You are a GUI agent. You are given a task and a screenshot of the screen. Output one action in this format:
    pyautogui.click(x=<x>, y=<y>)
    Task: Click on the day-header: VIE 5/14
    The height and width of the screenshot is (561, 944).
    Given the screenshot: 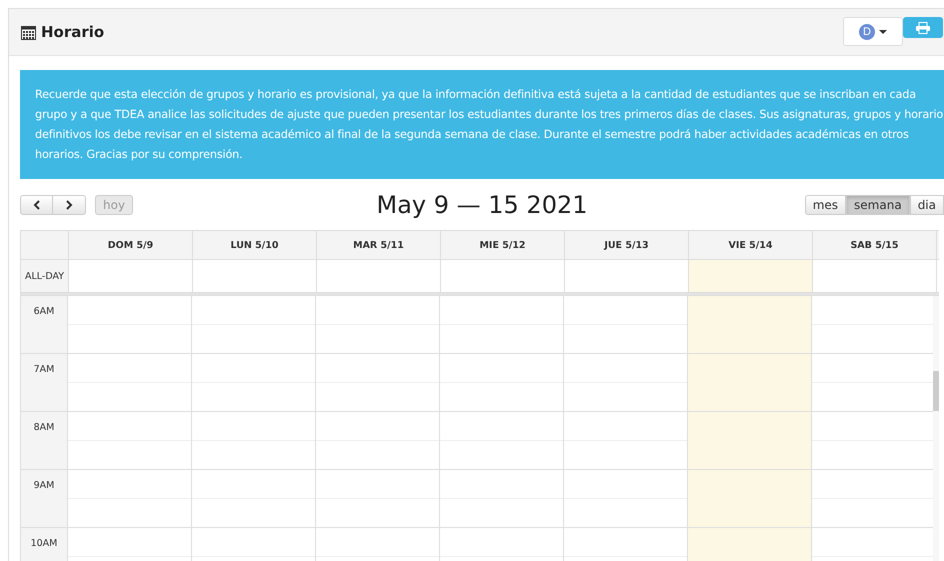 What is the action you would take?
    pyautogui.click(x=751, y=245)
    